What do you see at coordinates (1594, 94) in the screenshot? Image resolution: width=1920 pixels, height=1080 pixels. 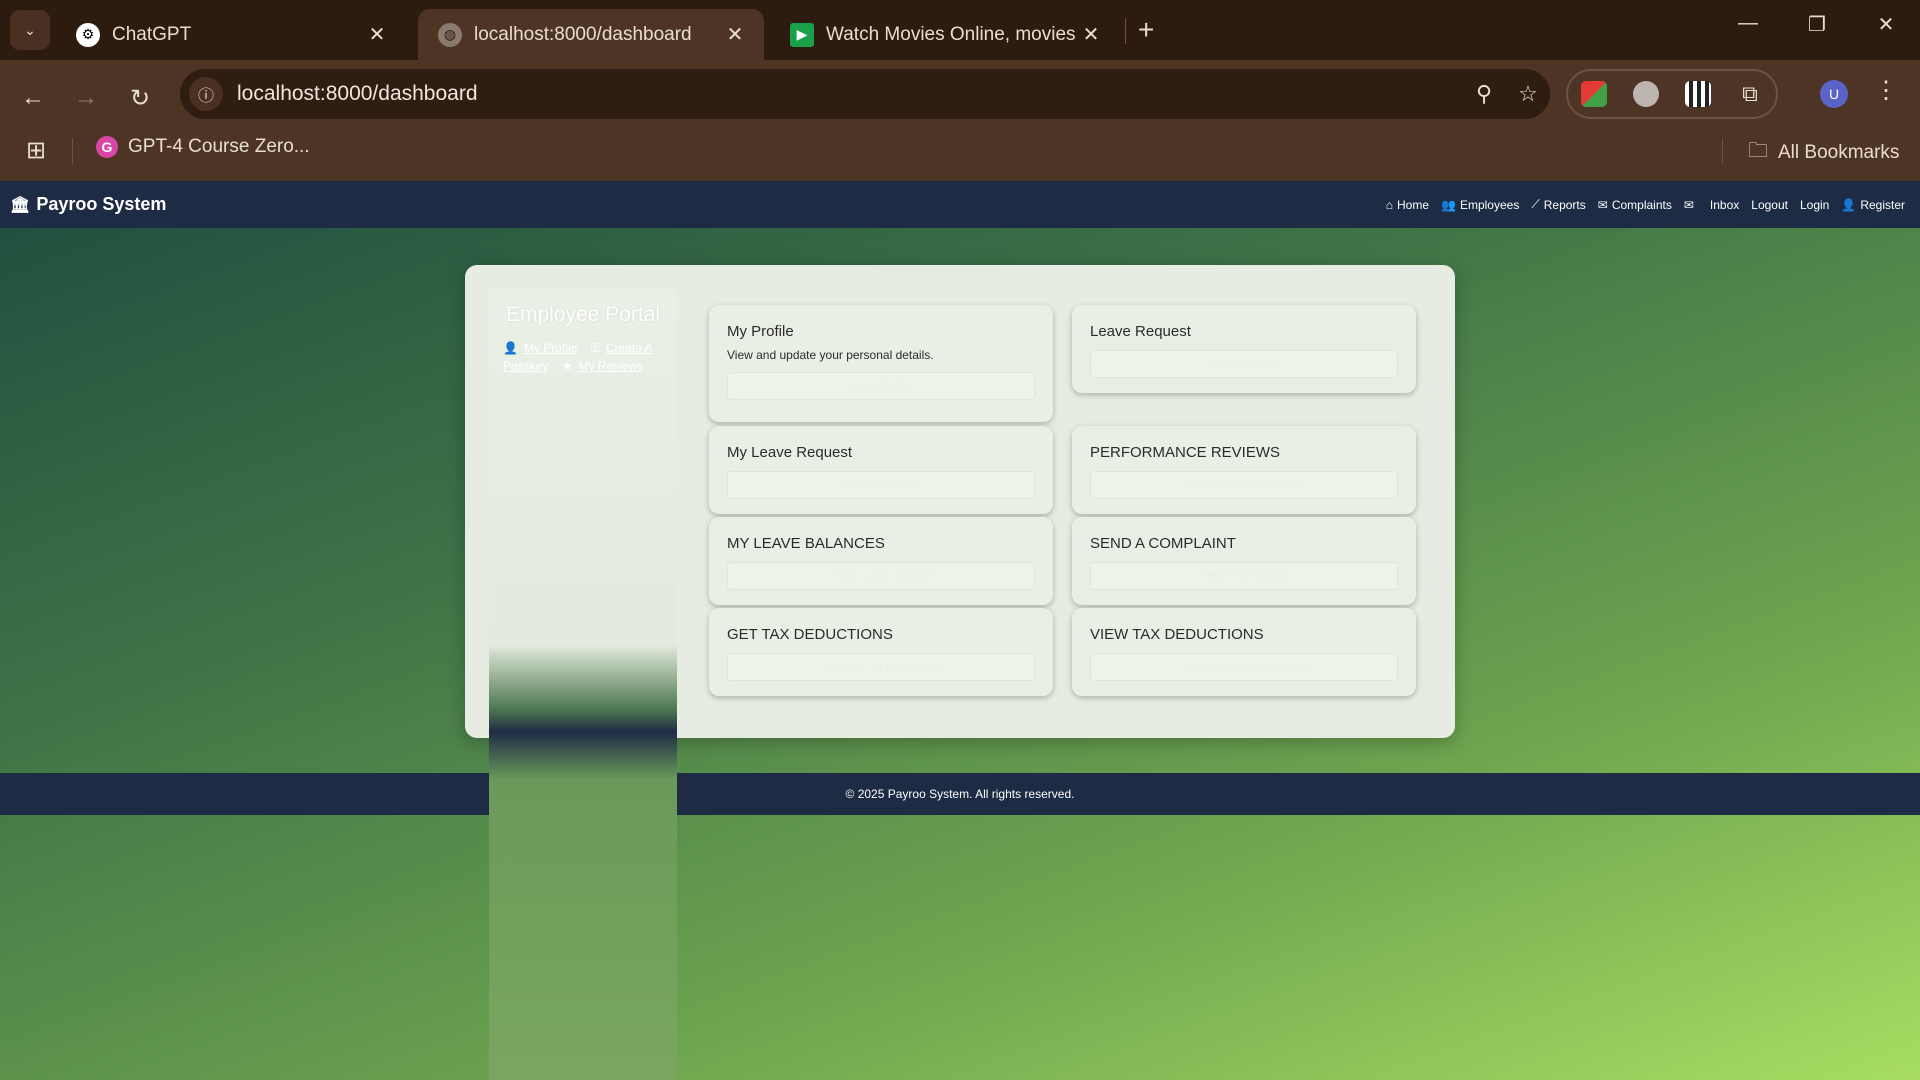 I see `translate-extension-icon` at bounding box center [1594, 94].